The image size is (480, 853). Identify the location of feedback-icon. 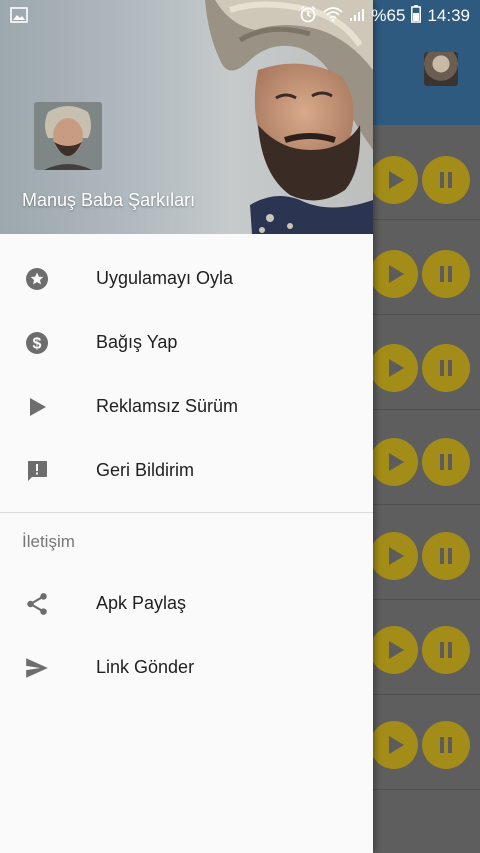
(37, 471).